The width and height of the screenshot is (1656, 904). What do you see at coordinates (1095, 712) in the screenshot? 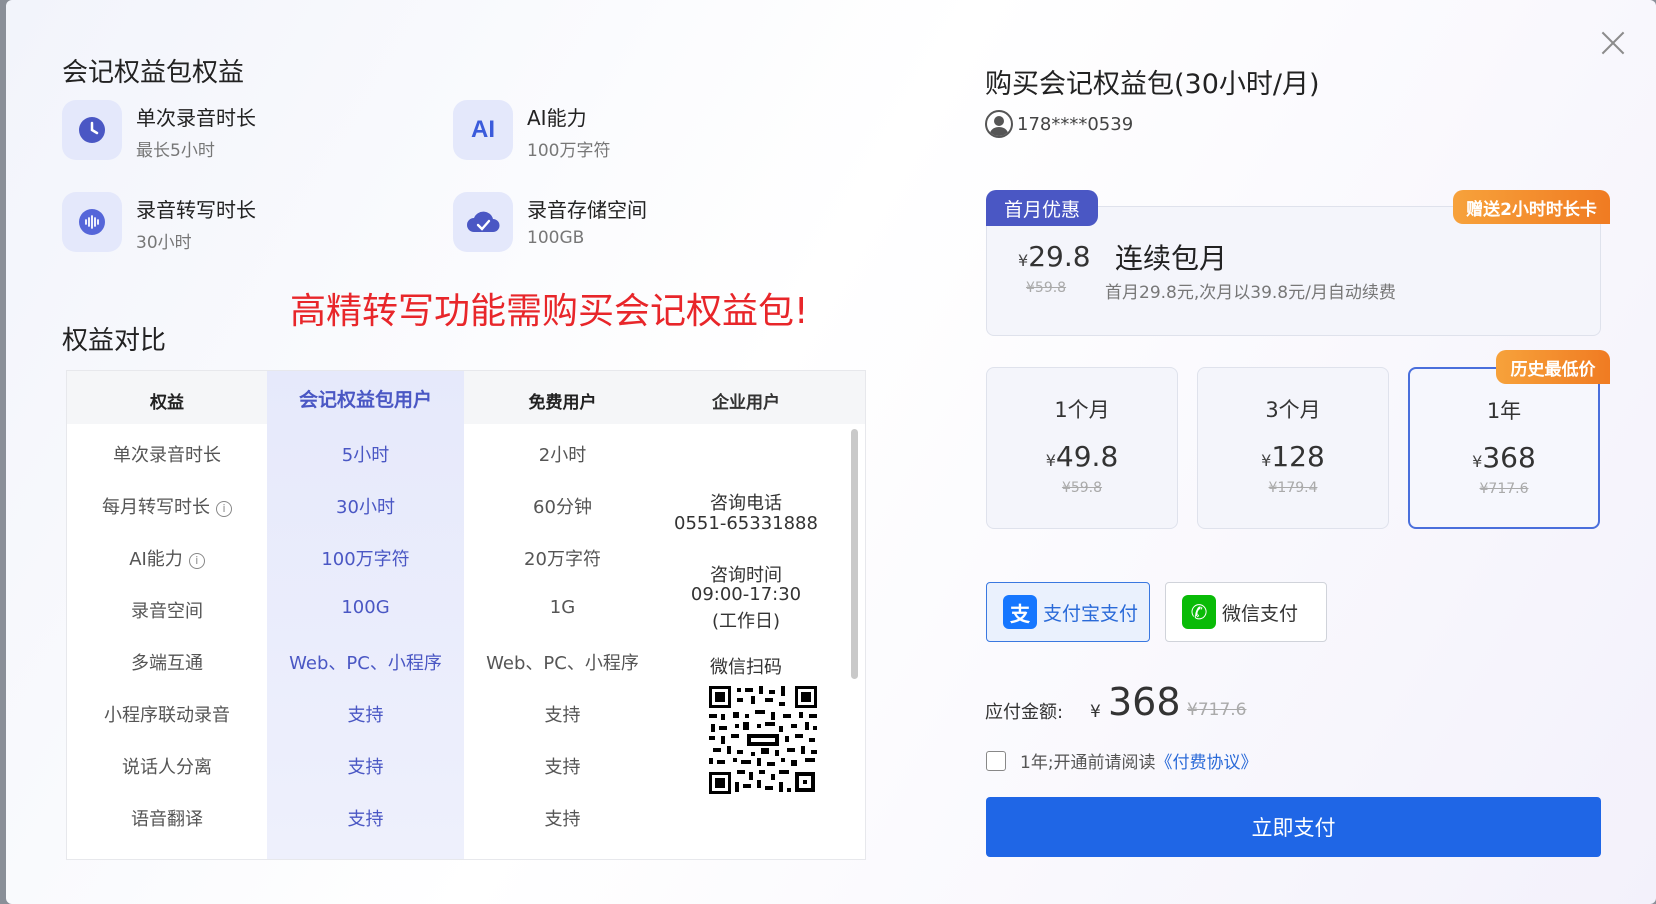
I see `total-currency: ¥` at bounding box center [1095, 712].